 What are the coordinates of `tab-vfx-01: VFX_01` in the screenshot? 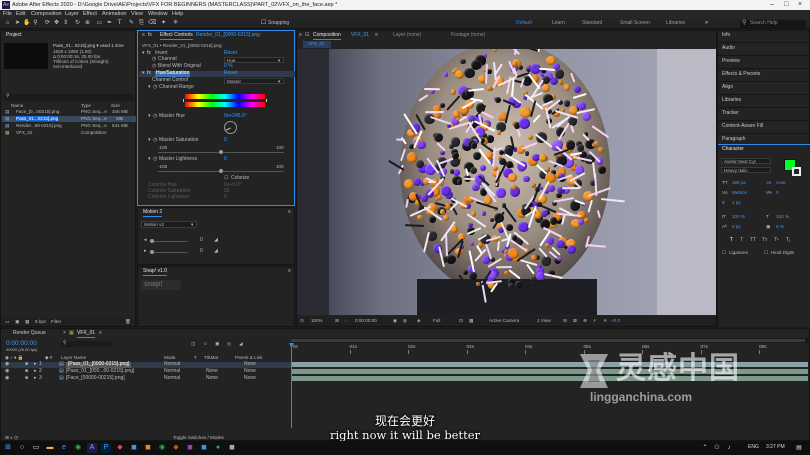 It's located at (86, 334).